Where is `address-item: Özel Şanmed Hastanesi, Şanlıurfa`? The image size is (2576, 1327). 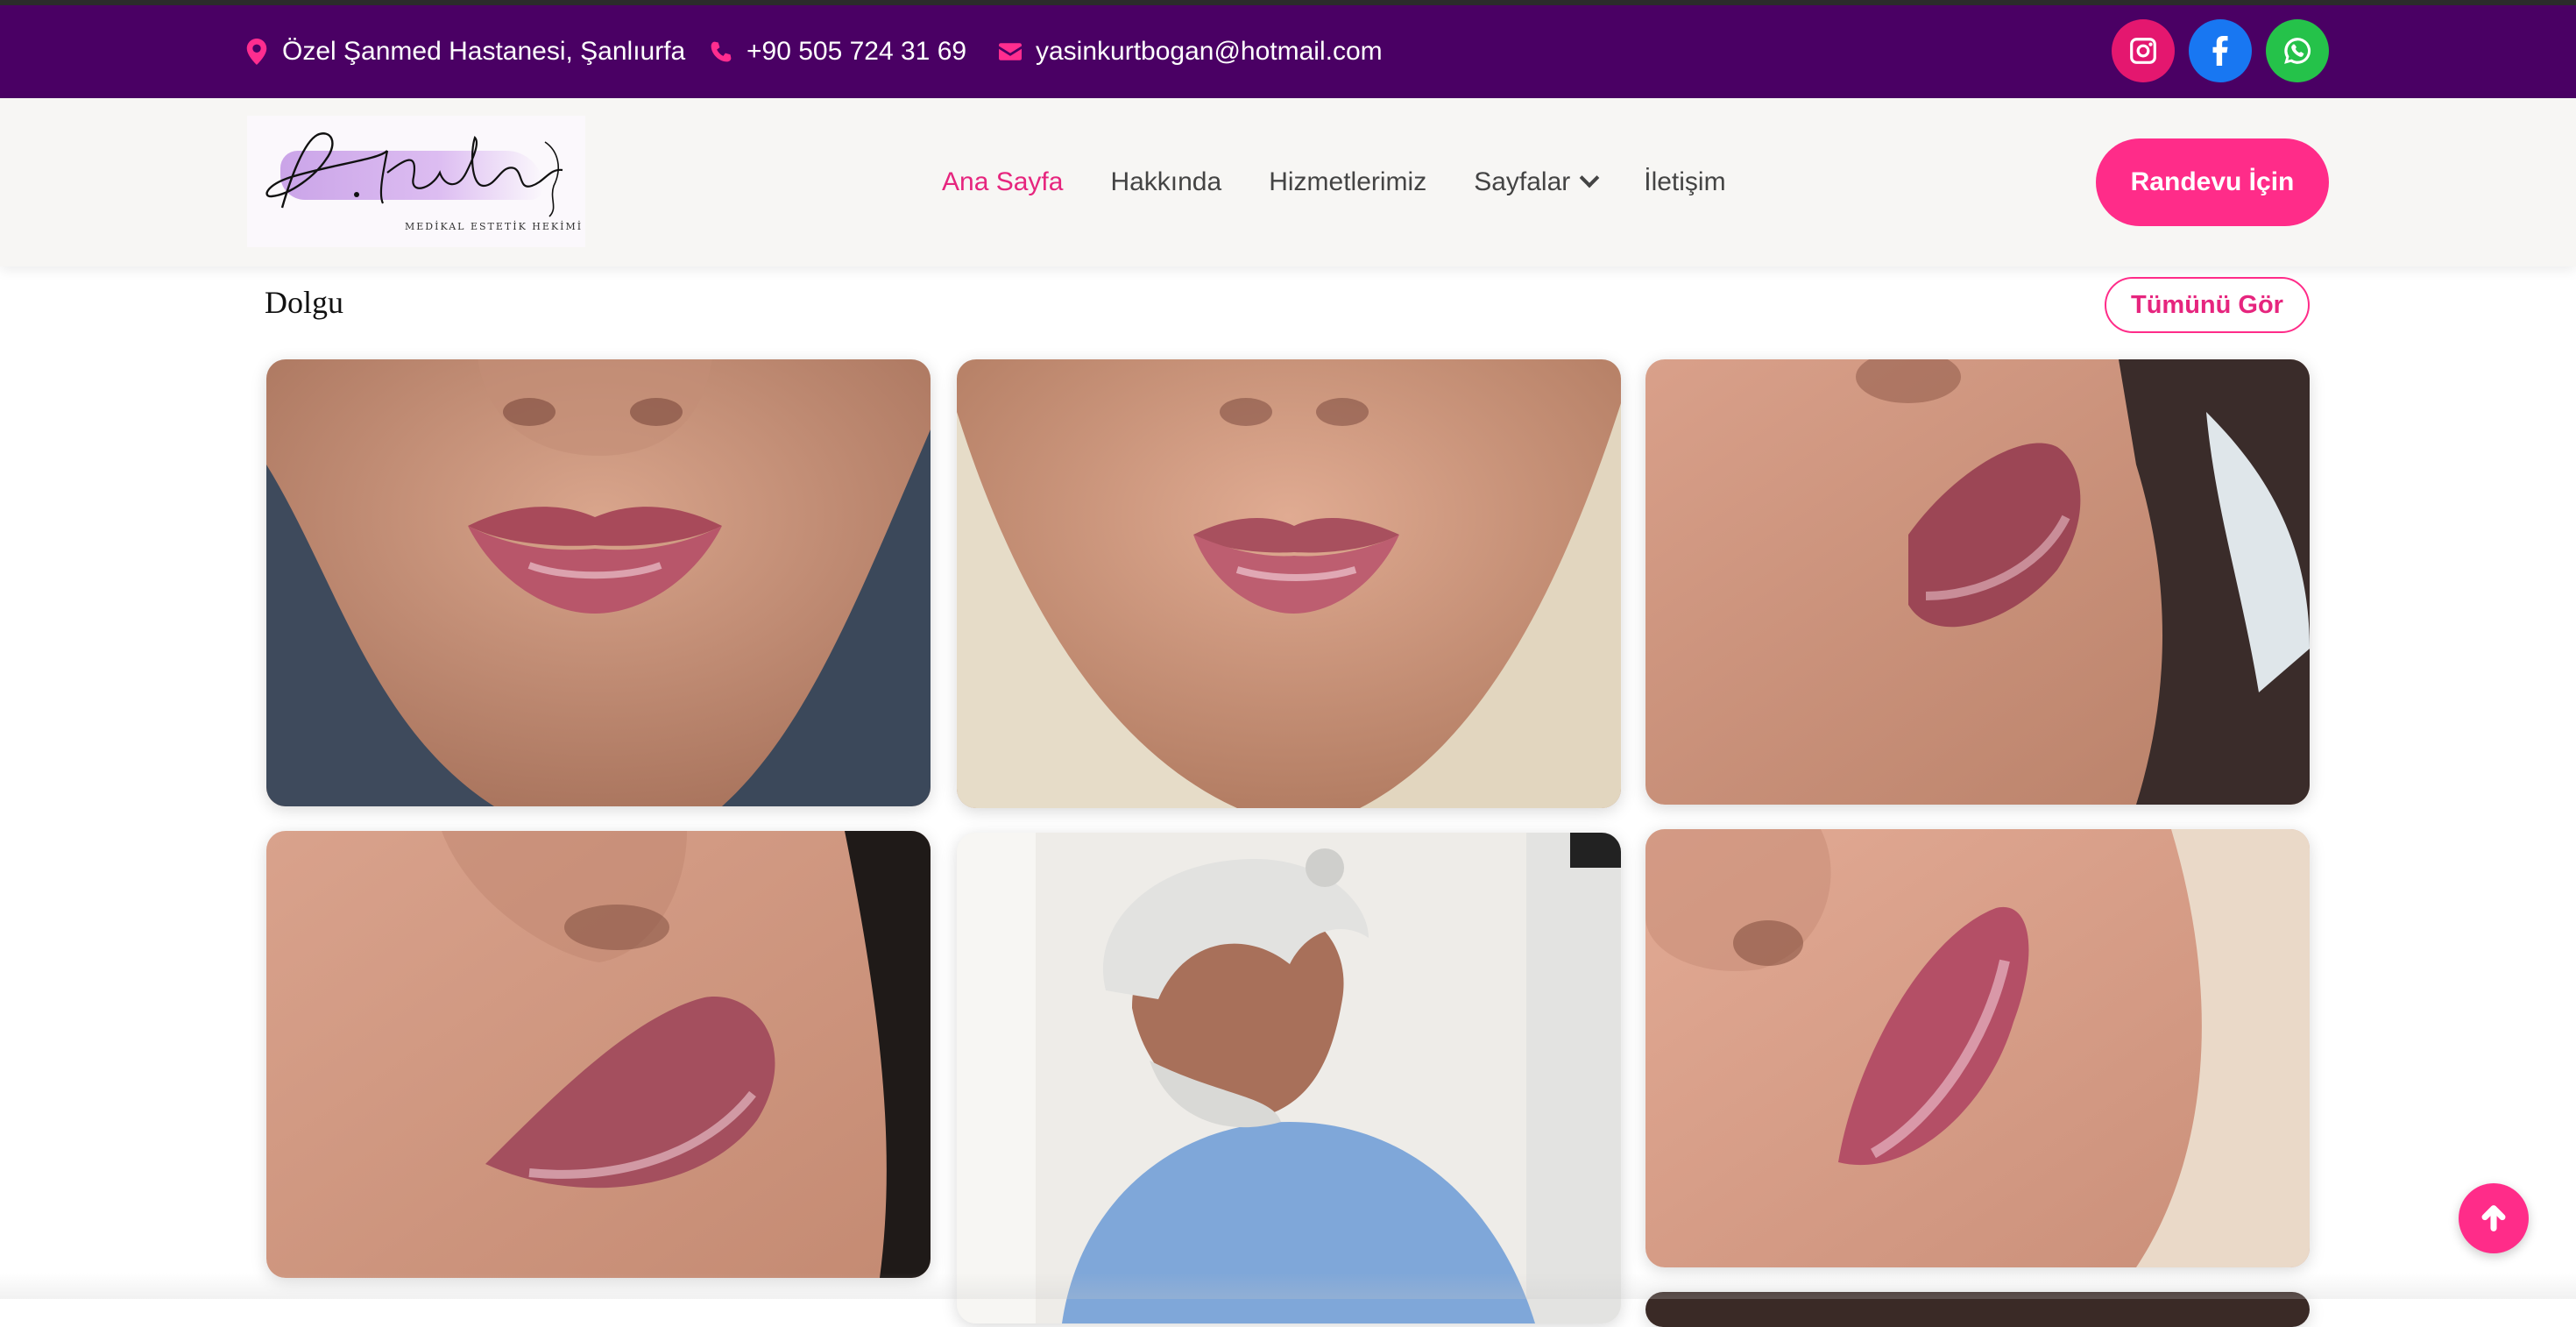
address-item: Özel Şanmed Hastanesi, Şanlıurfa is located at coordinates (465, 51).